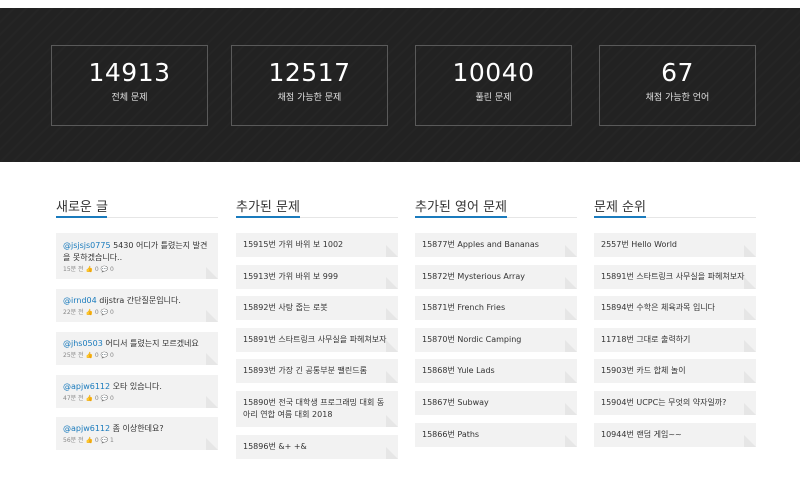 The image size is (800, 490). I want to click on problem-card: 15867번 Subway, so click(496, 403).